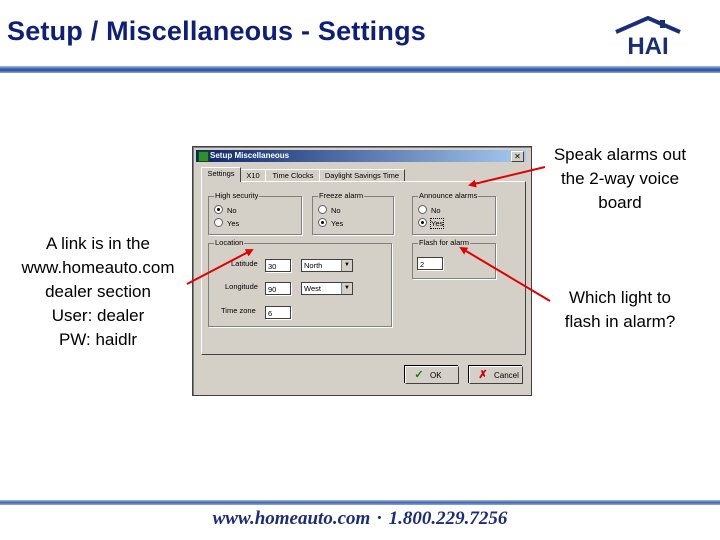 The image size is (720, 540). Describe the element at coordinates (436, 375) in the screenshot. I see `button-label: OK` at that location.